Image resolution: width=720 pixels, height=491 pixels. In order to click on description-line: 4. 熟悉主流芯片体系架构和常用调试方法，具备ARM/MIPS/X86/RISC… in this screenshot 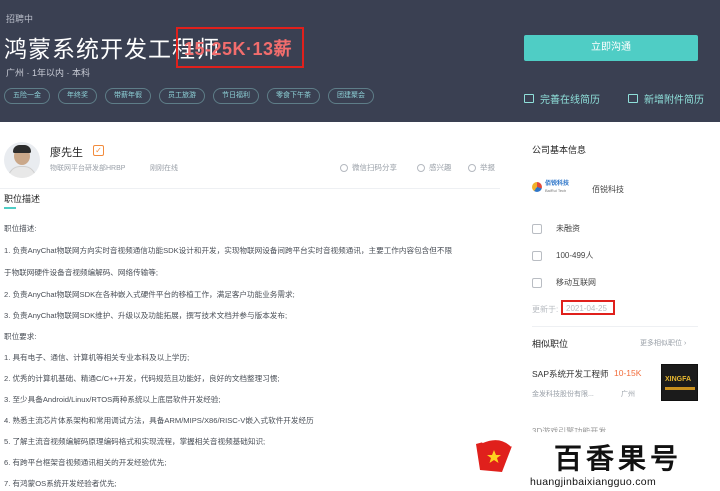, I will do `click(159, 420)`.